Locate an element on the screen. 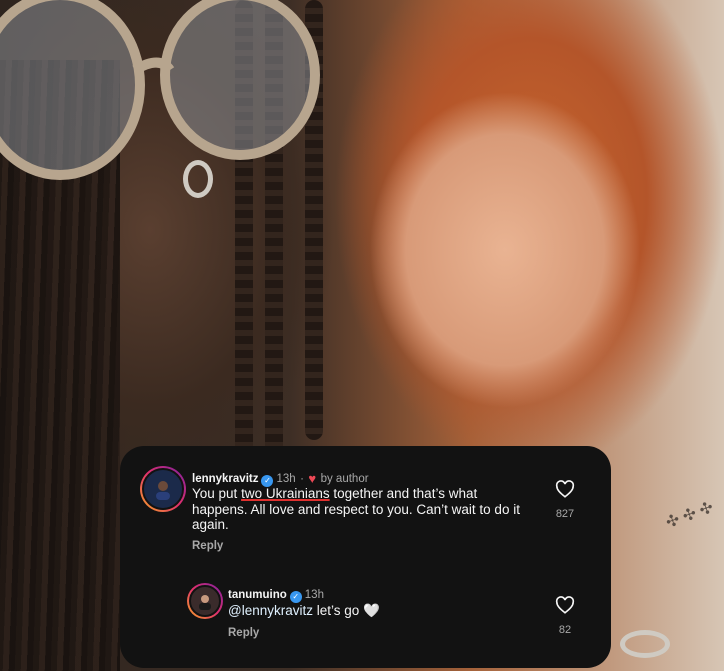 The image size is (724, 671). finger-ring is located at coordinates (645, 644).